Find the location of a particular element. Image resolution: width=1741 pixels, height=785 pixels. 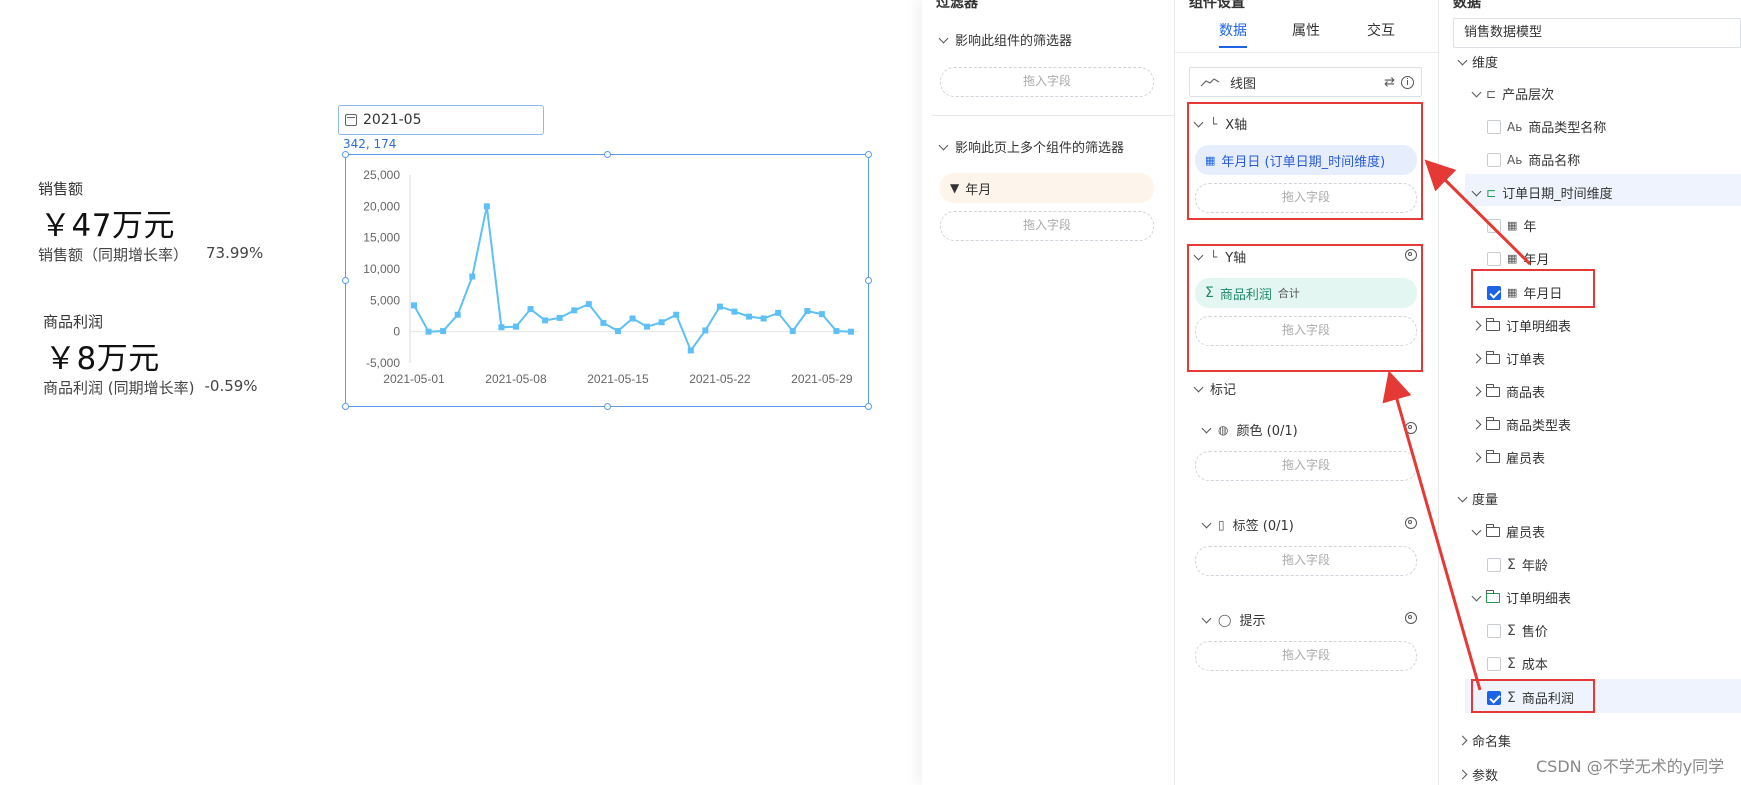

tooltip-settings-gear-icon is located at coordinates (1411, 618).